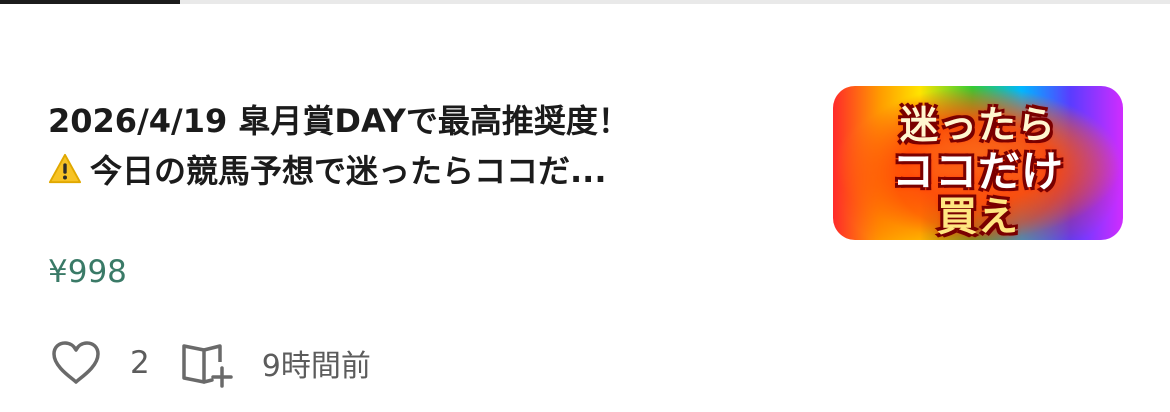  Describe the element at coordinates (76, 362) in the screenshot. I see `heart-outline-icon` at that location.